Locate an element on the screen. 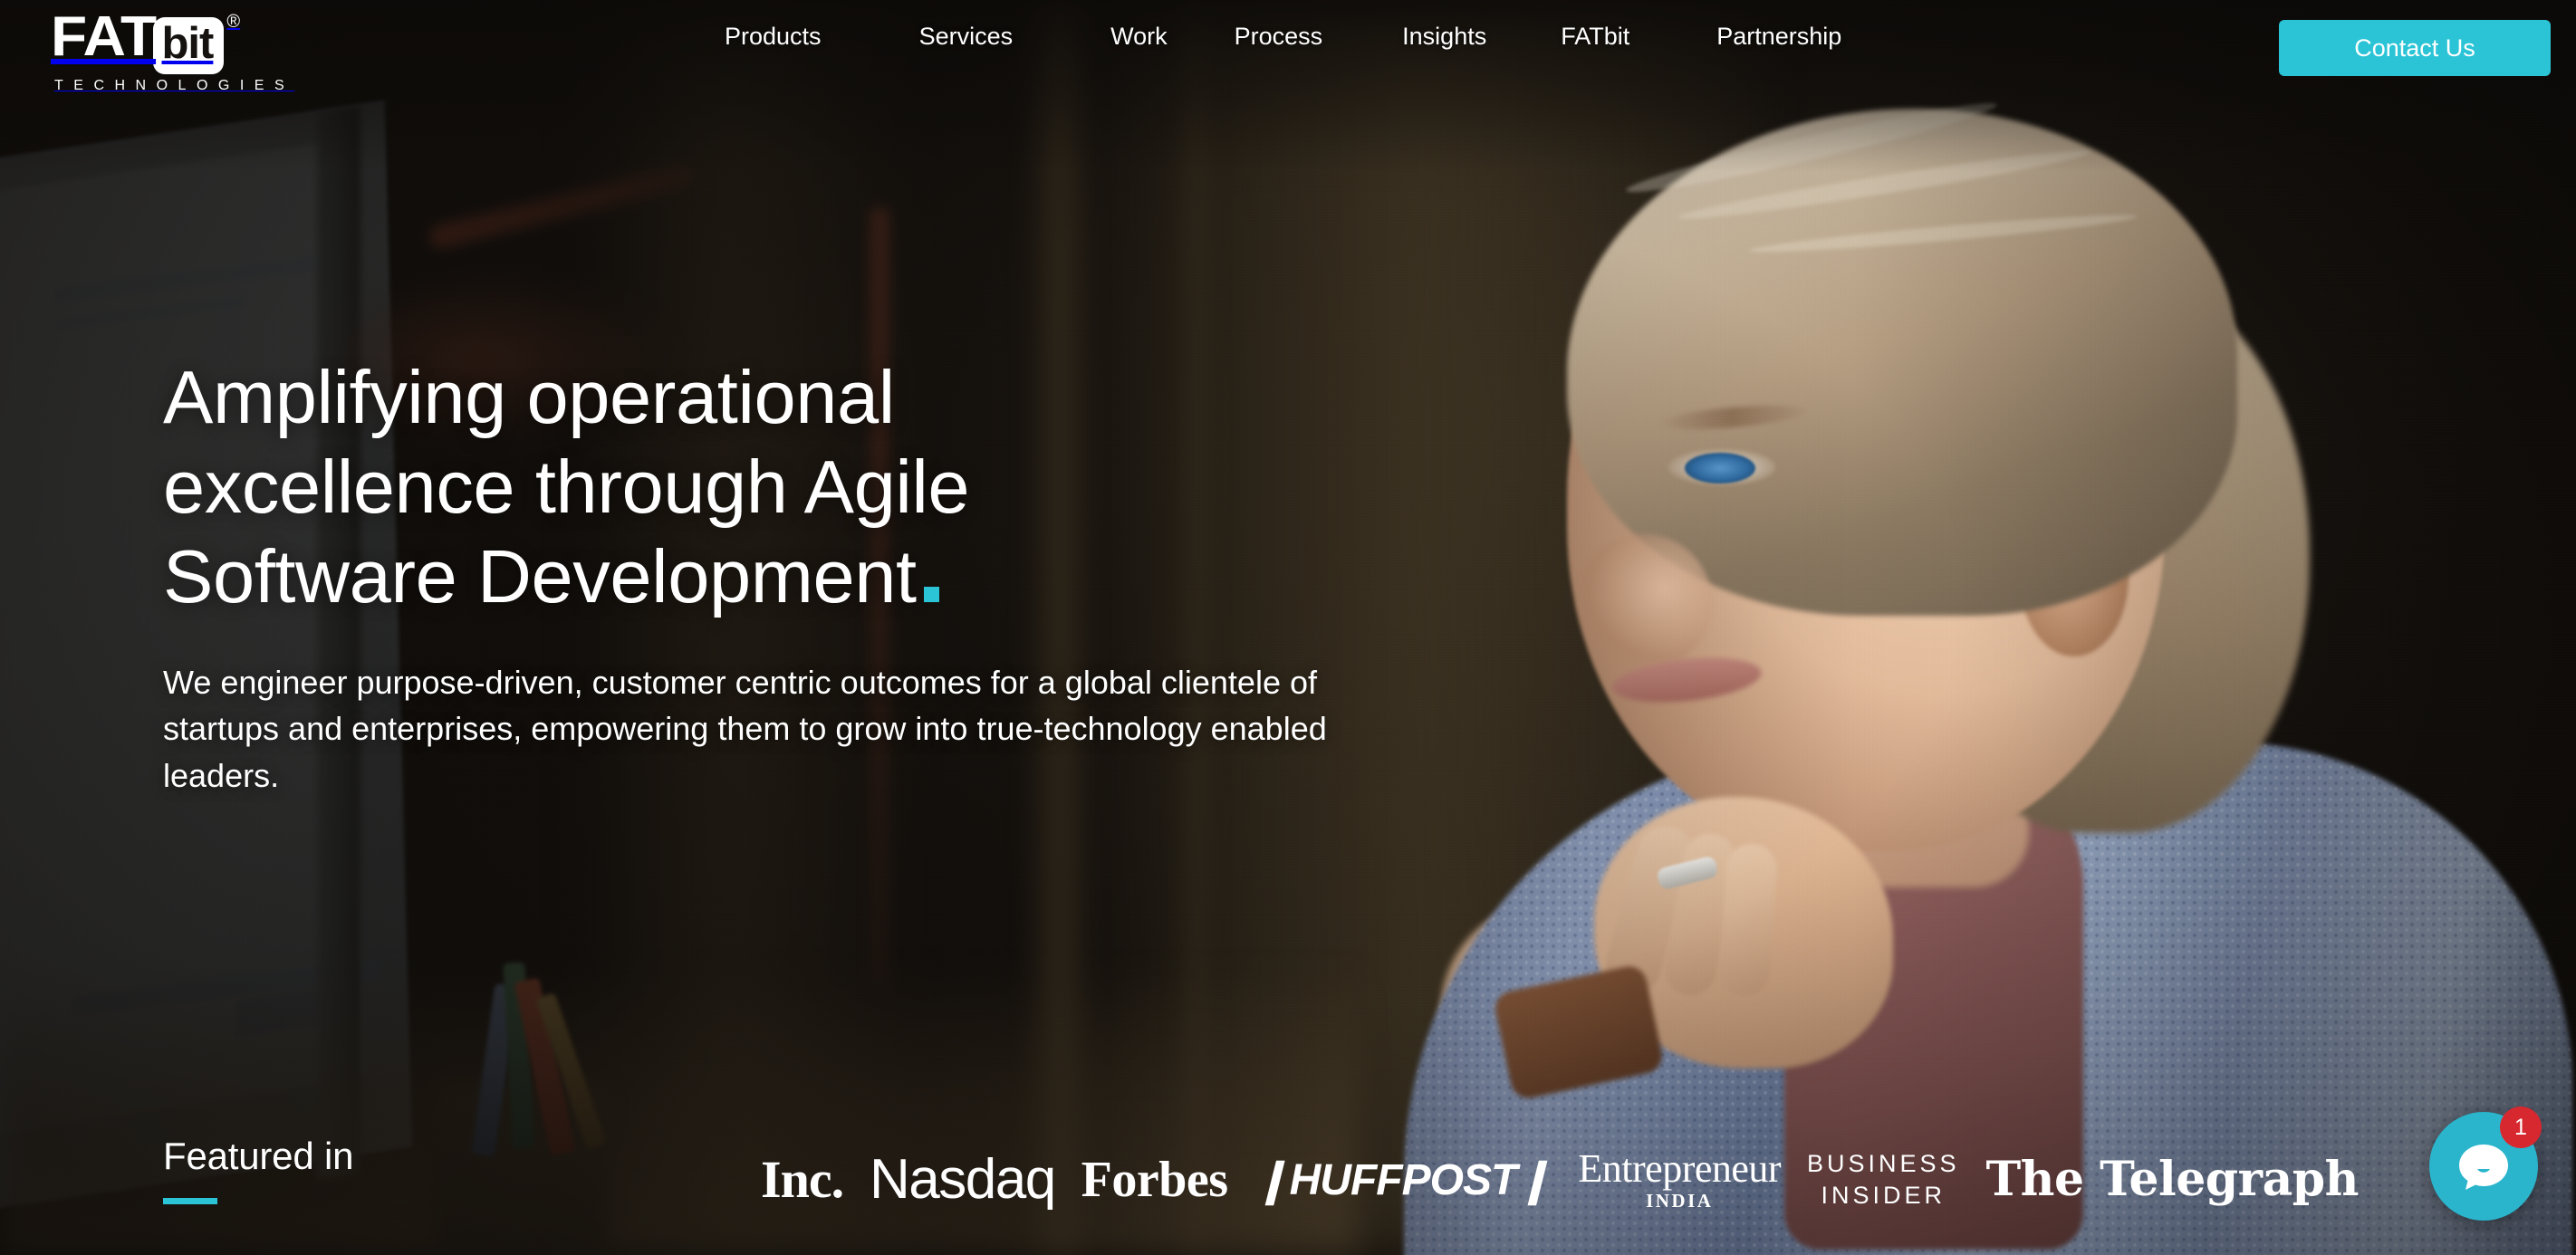  press-logo-entrepreneur-name: Entrepreneur is located at coordinates (1680, 1168).